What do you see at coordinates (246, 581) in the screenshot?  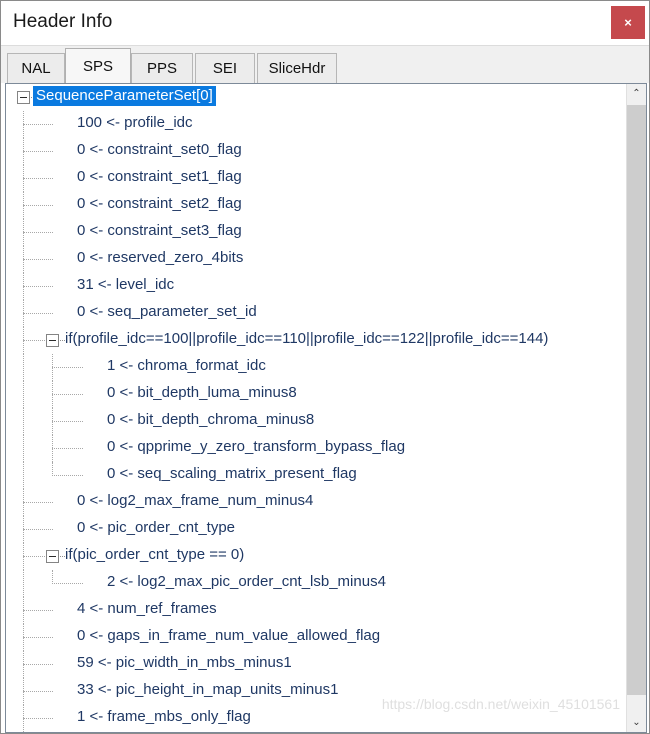 I see `tree-row-label: 2 <- log2_max_pic_order_cnt_lsb_minus4` at bounding box center [246, 581].